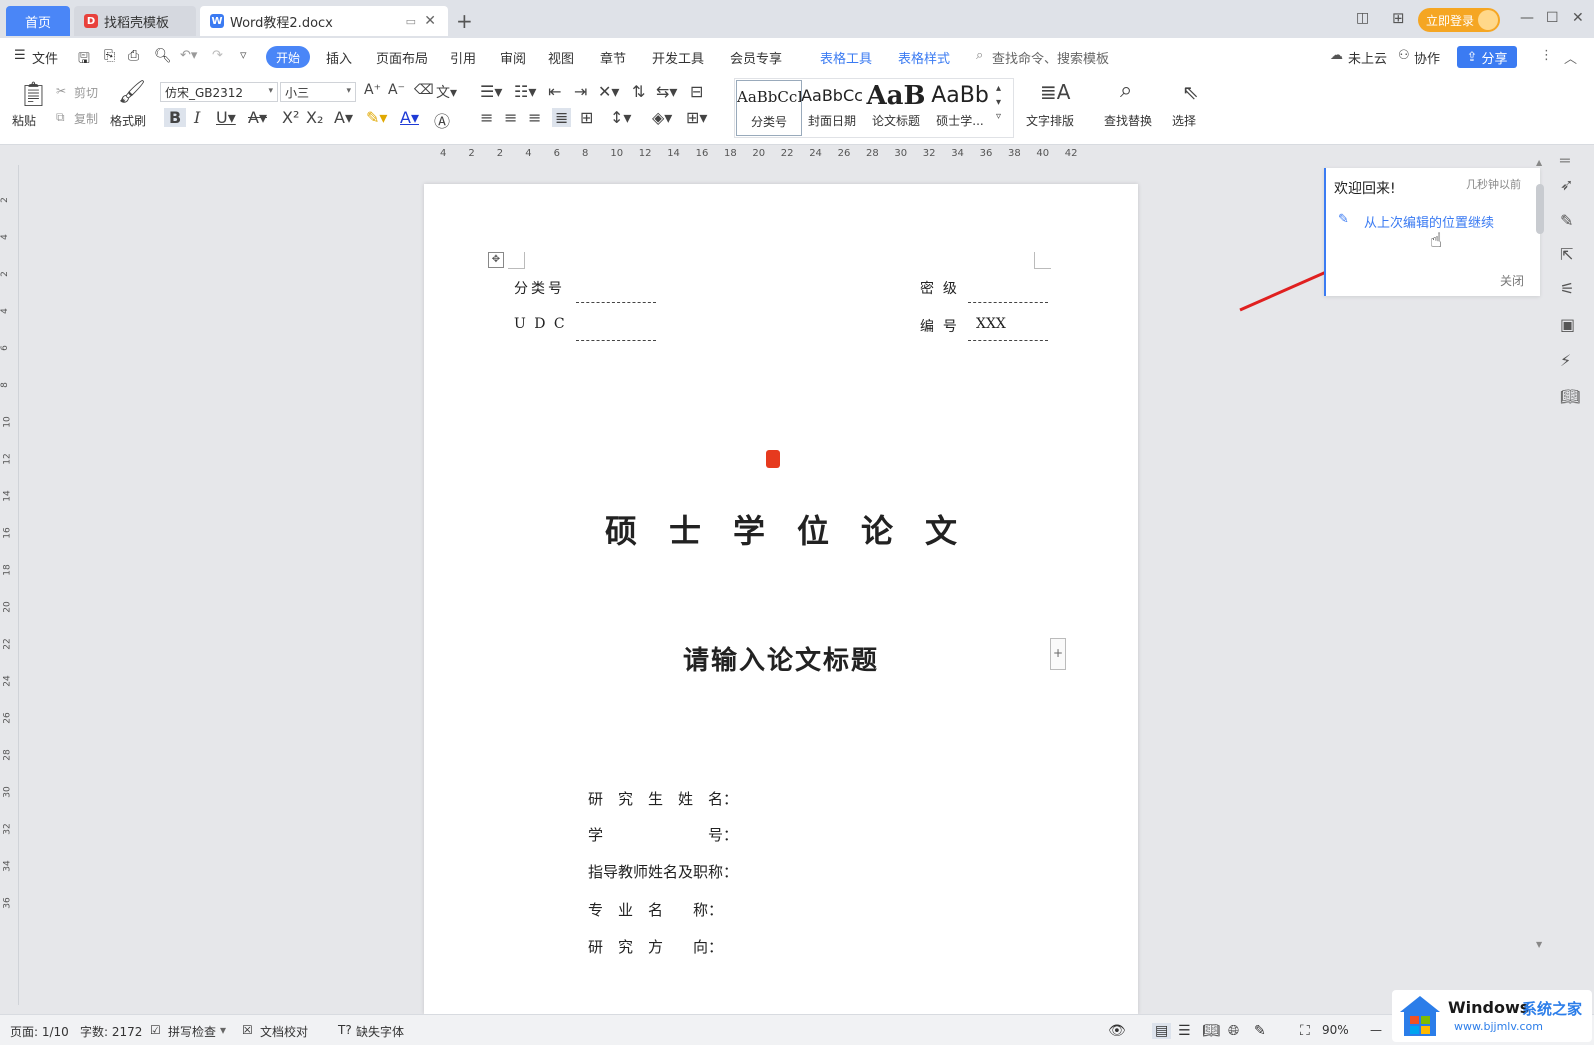  What do you see at coordinates (243, 55) in the screenshot?
I see `customize-icon: ▿` at bounding box center [243, 55].